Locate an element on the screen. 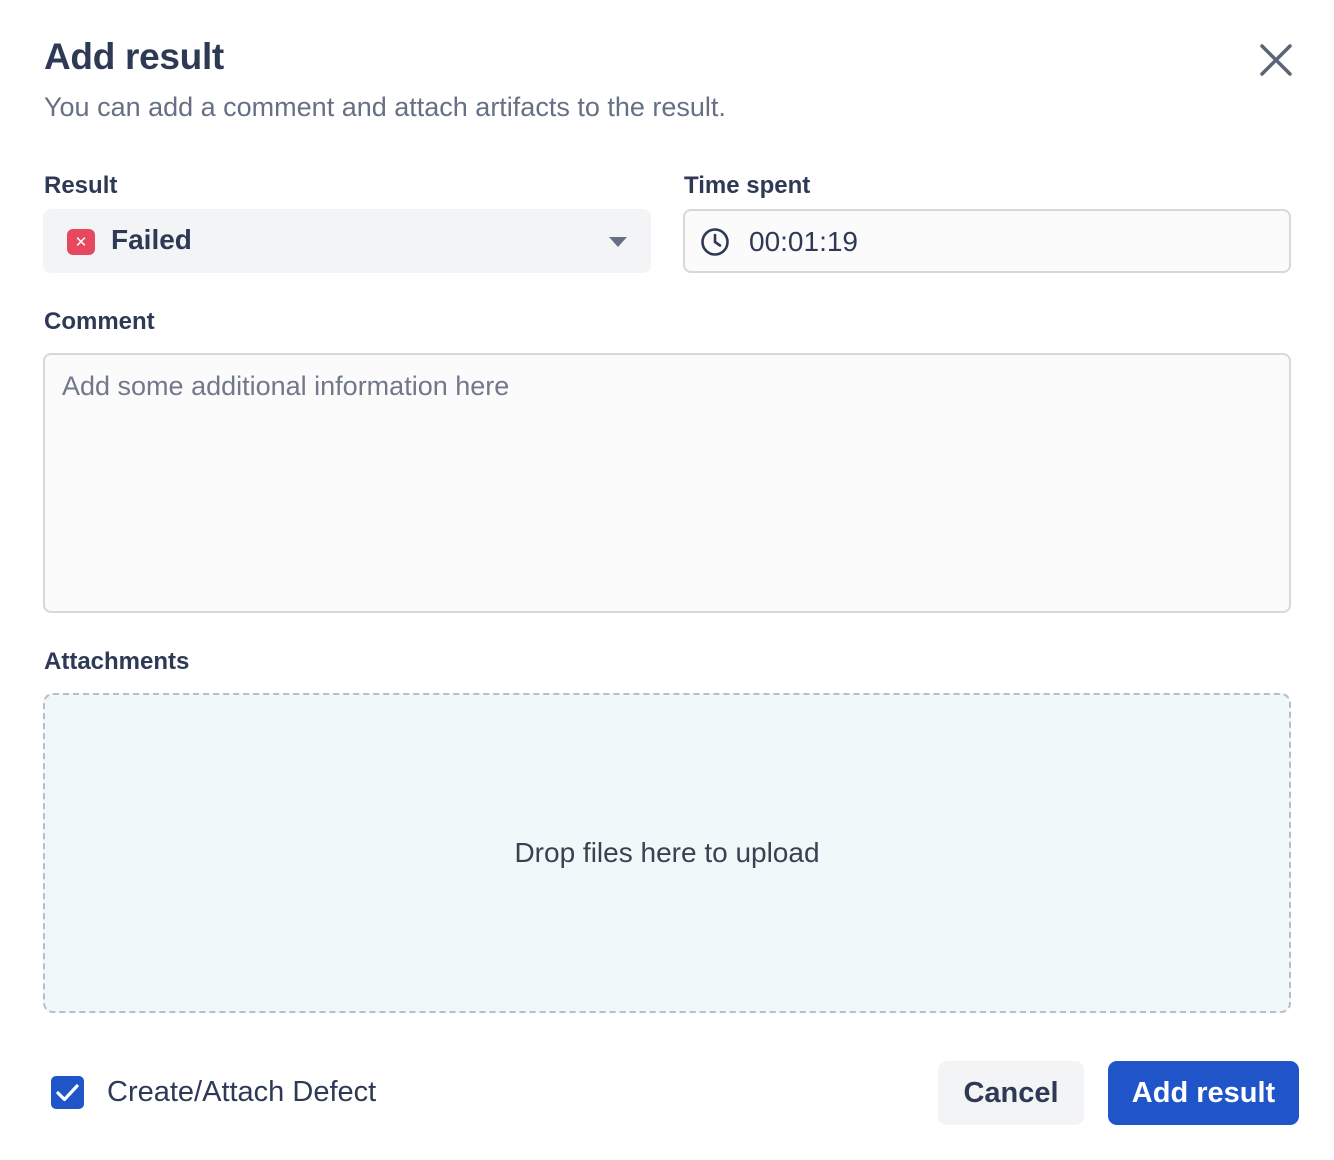 The image size is (1334, 1160). attachments-label: Attachments is located at coordinates (117, 661).